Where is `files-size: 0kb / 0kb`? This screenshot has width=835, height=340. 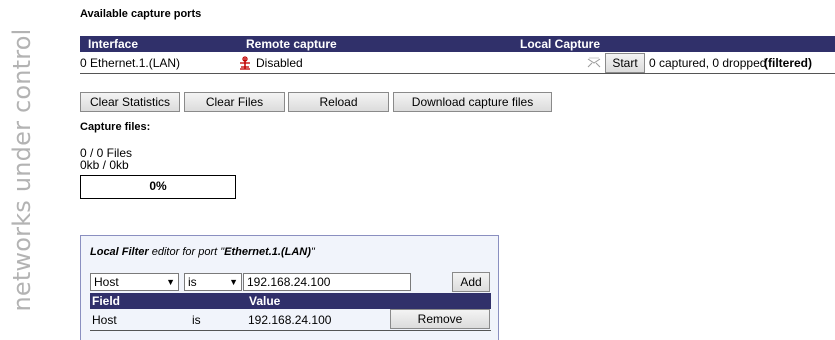 files-size: 0kb / 0kb is located at coordinates (104, 165).